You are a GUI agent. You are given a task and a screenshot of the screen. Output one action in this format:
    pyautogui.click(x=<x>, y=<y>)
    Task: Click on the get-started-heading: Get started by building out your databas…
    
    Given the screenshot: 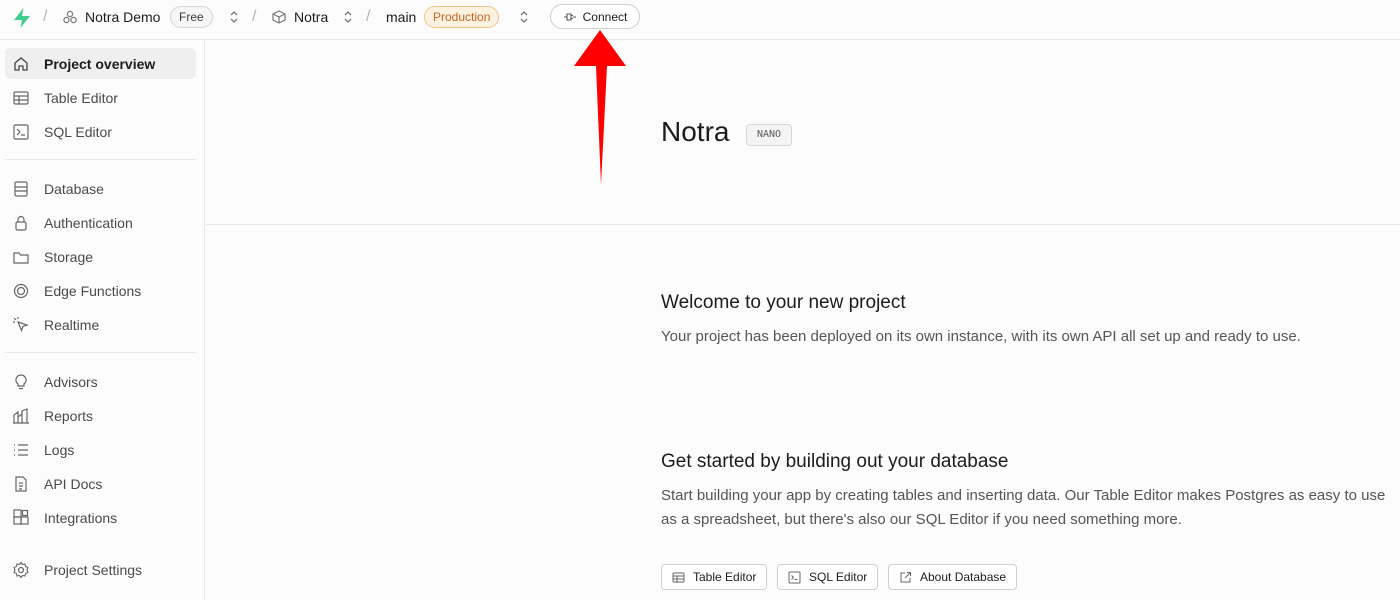 What is the action you would take?
    pyautogui.click(x=835, y=461)
    